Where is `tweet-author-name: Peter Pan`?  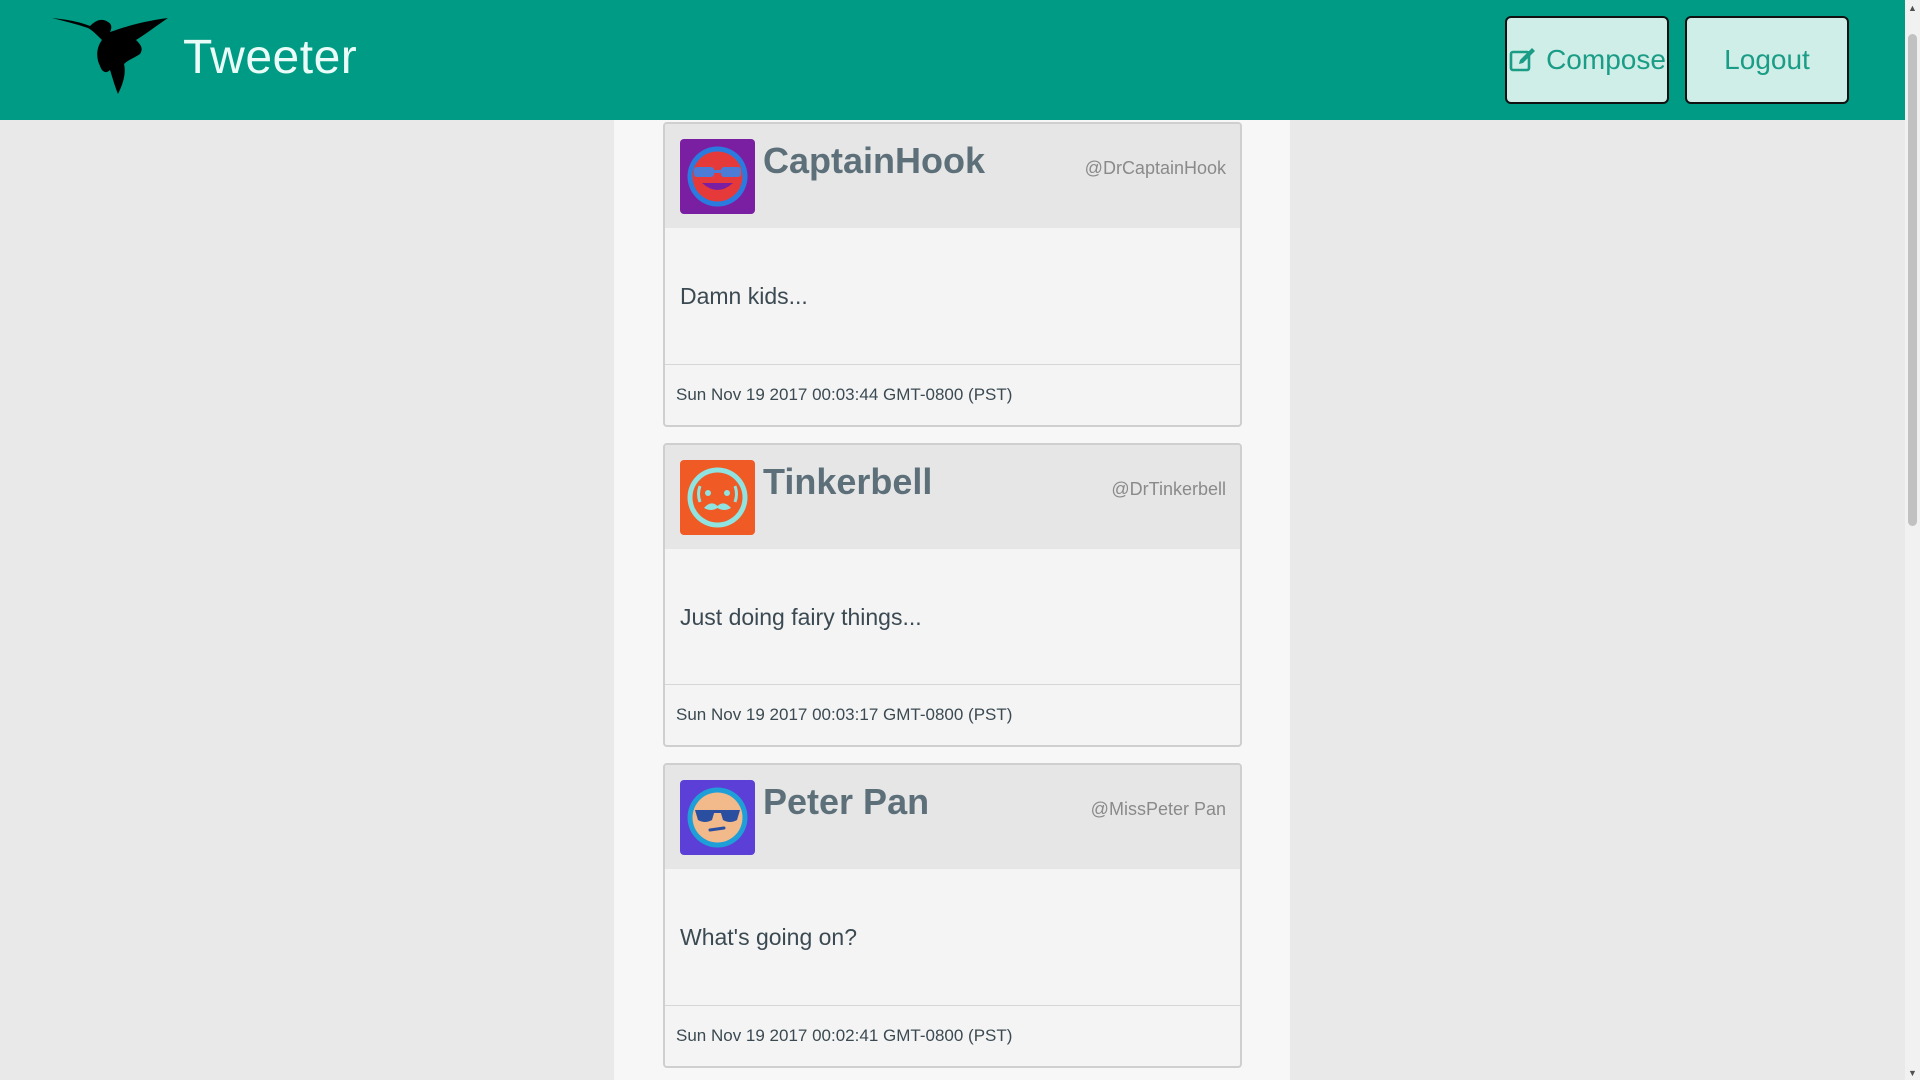 tweet-author-name: Peter Pan is located at coordinates (846, 801).